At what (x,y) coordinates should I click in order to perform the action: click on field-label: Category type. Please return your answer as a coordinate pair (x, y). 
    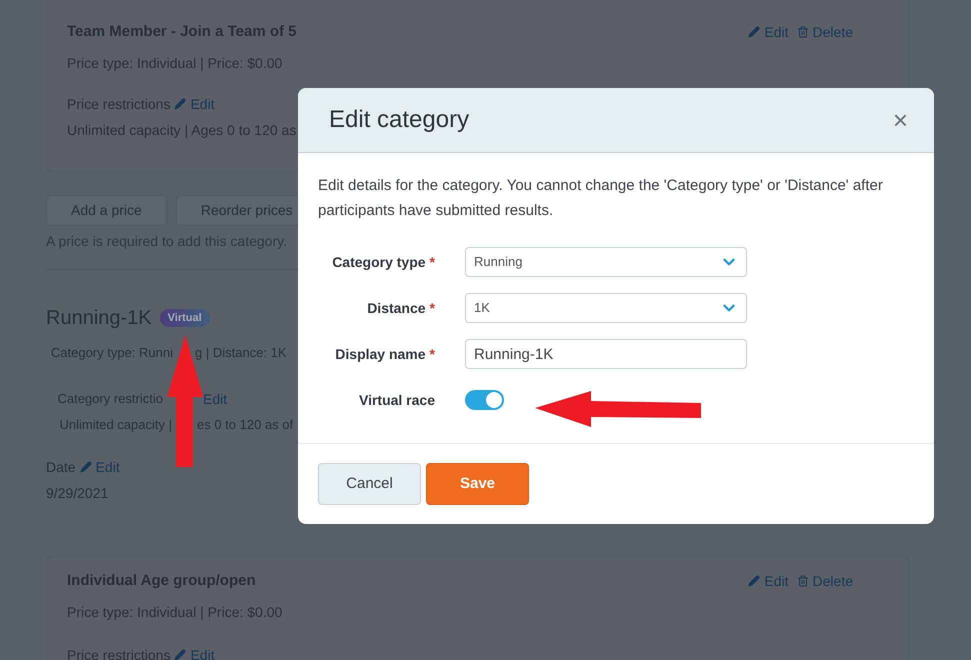
    Looking at the image, I should click on (379, 262).